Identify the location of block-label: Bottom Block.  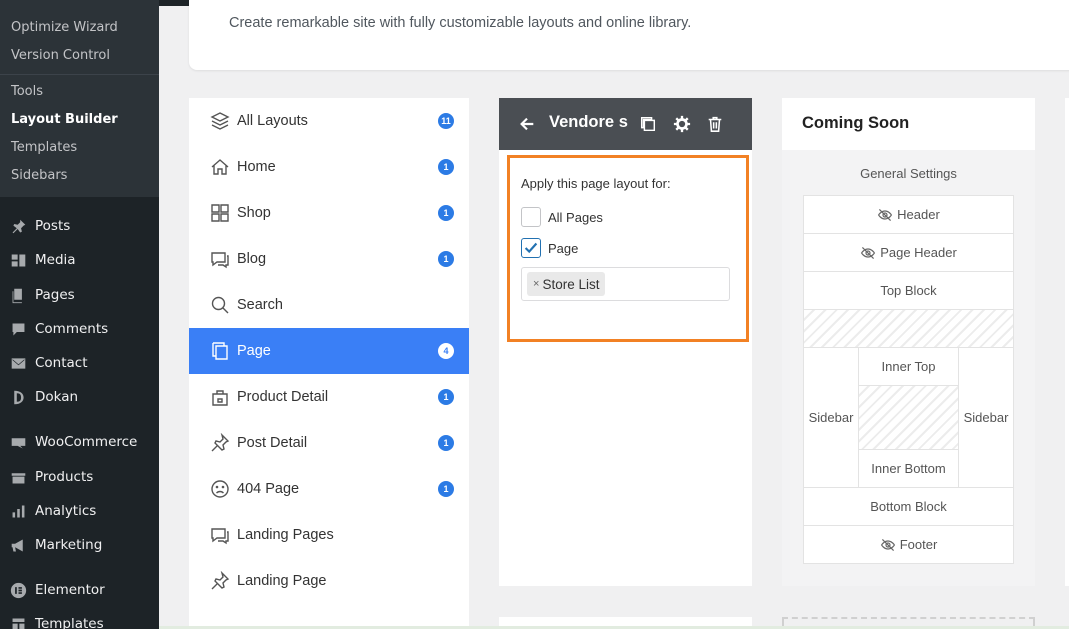
(908, 506).